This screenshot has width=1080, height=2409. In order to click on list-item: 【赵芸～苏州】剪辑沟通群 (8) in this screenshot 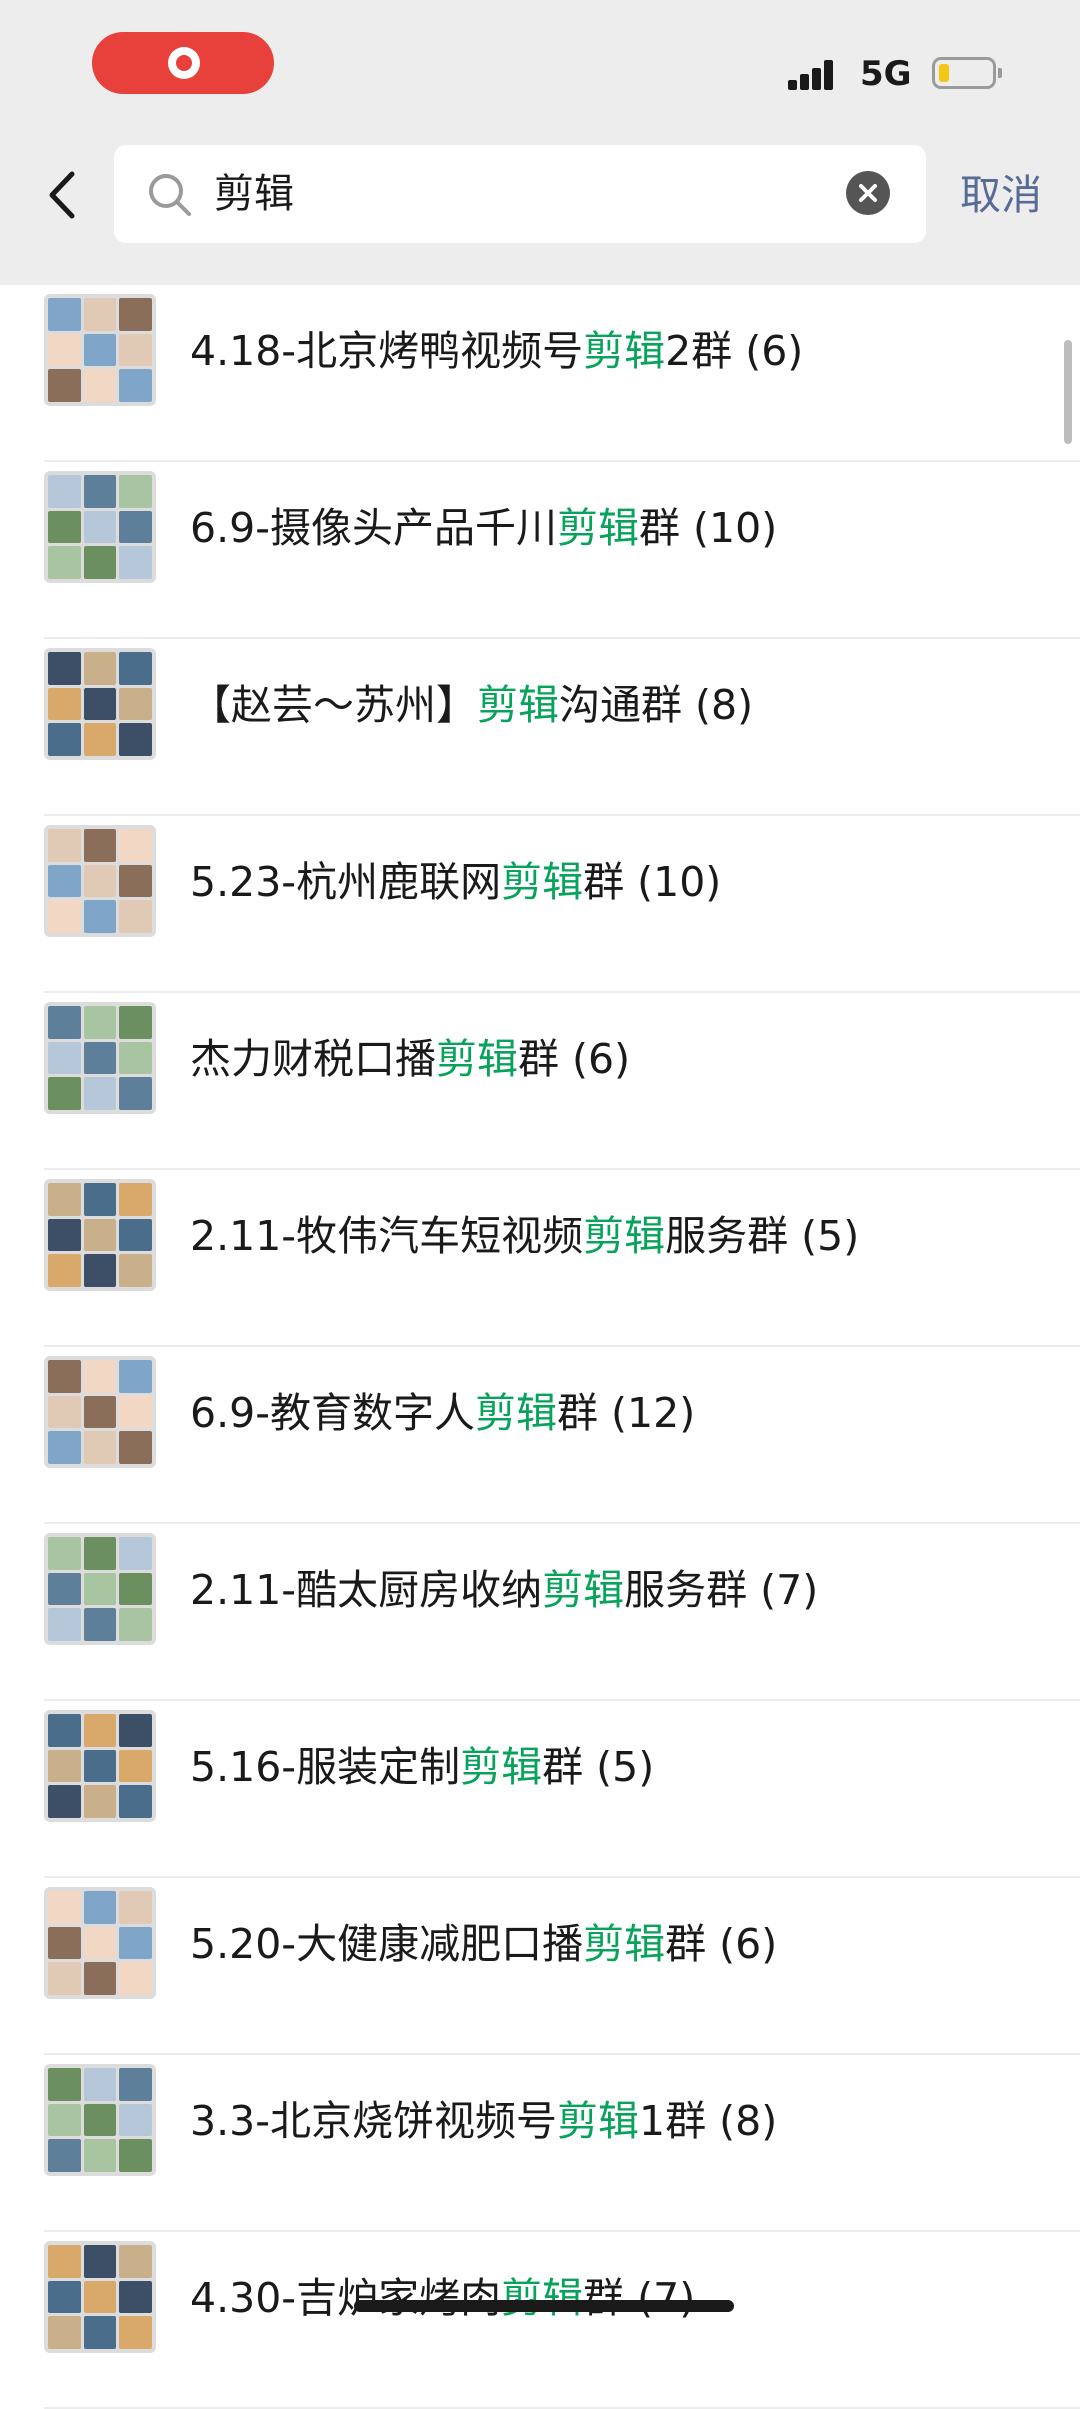, I will do `click(540, 727)`.